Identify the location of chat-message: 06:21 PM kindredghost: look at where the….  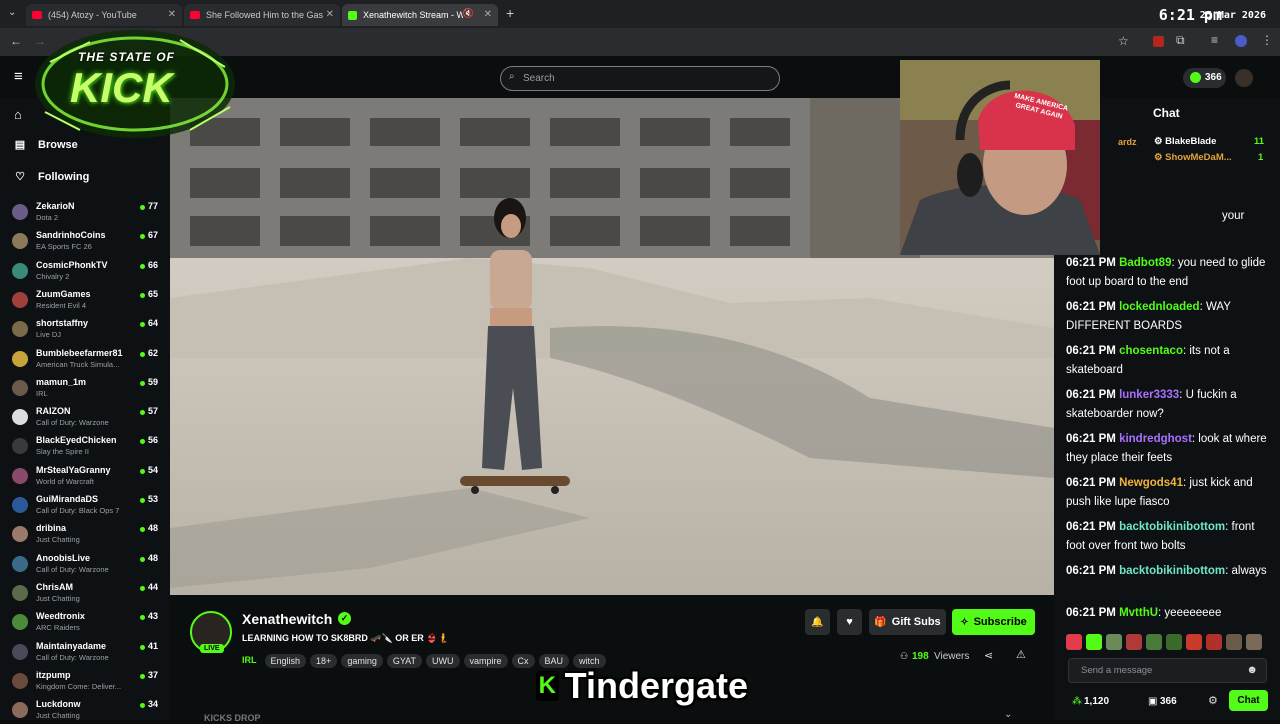
(1166, 448).